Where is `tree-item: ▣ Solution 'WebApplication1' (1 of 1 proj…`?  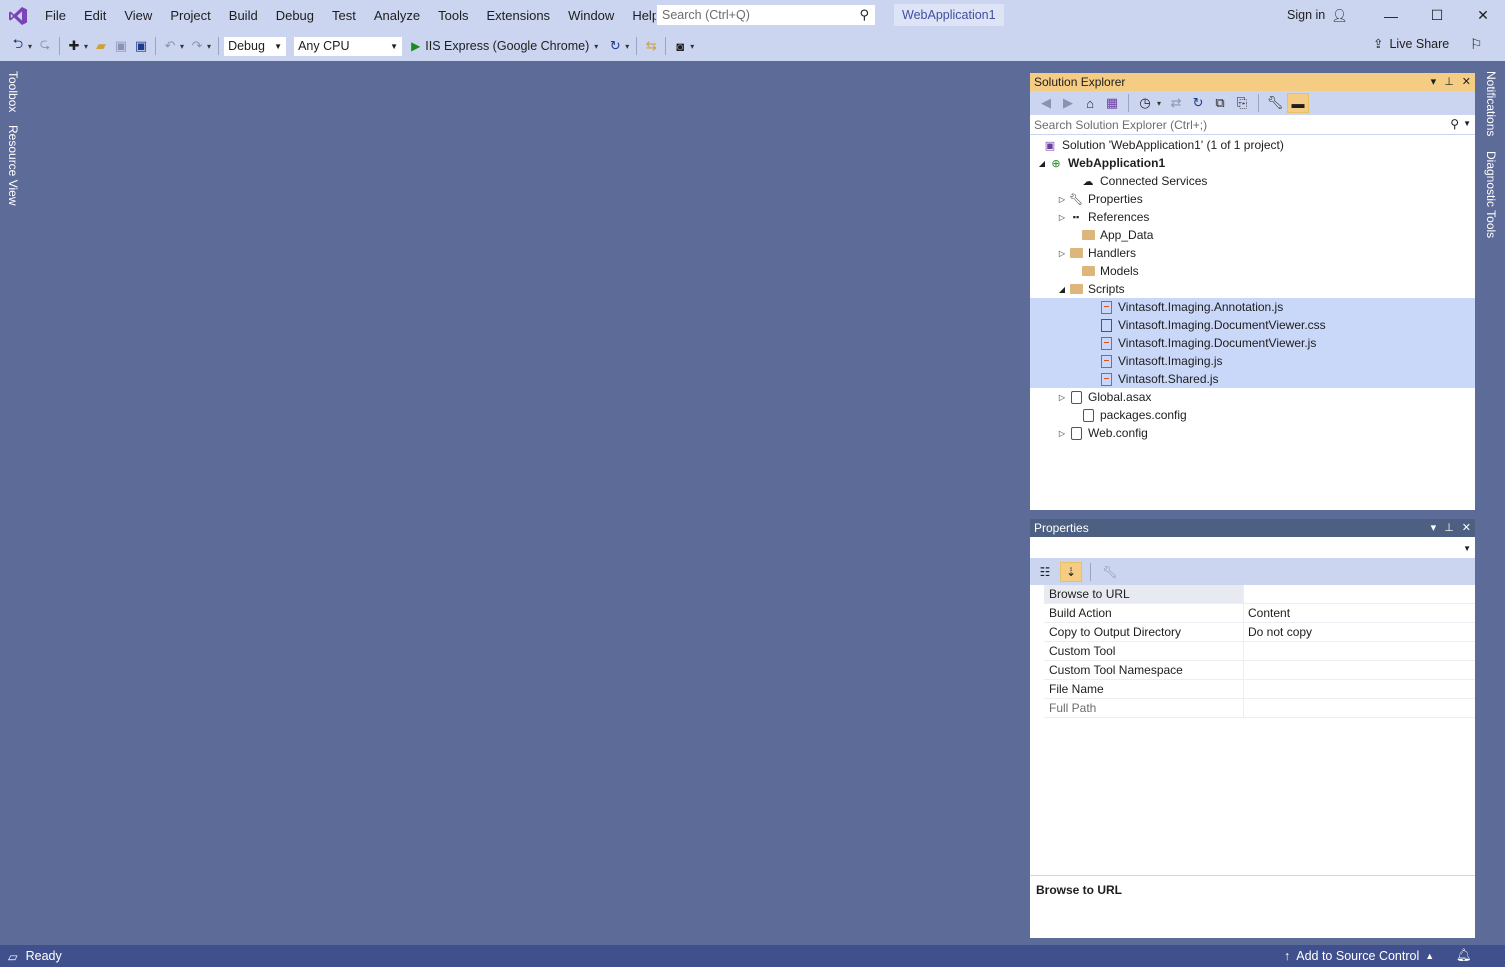 tree-item: ▣ Solution 'WebApplication1' (1 of 1 proj… is located at coordinates (1252, 145).